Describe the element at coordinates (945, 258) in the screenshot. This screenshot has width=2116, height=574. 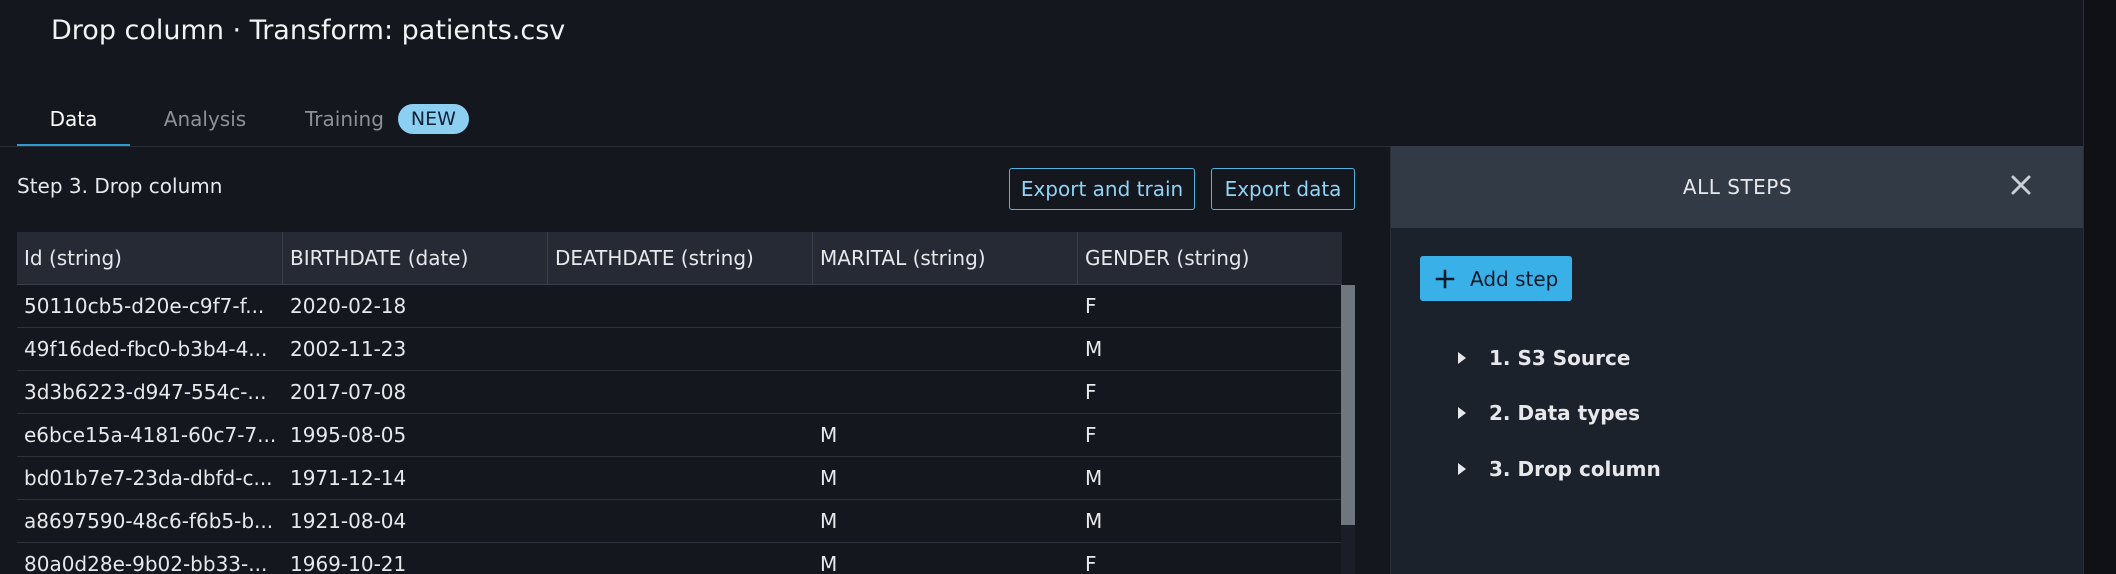
I see `column-header-marital: MARITAL (string)` at that location.